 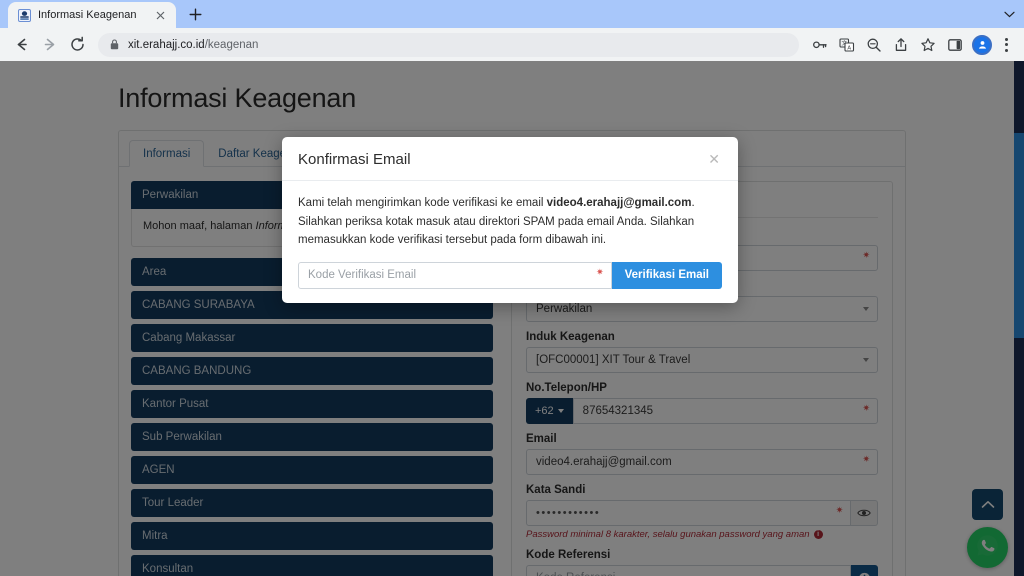 I want to click on modal-email: video4.erahajj@gmail.com, so click(x=619, y=203).